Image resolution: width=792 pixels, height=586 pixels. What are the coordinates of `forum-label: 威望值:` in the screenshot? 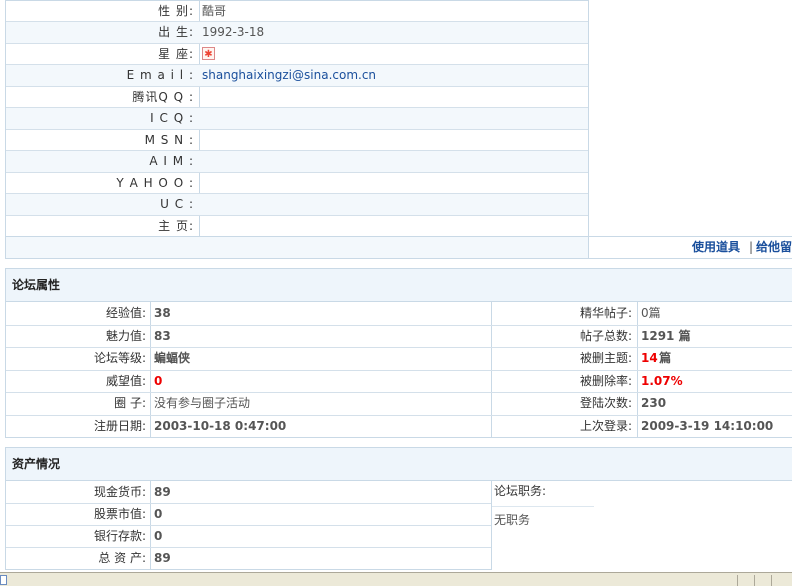 It's located at (125, 381).